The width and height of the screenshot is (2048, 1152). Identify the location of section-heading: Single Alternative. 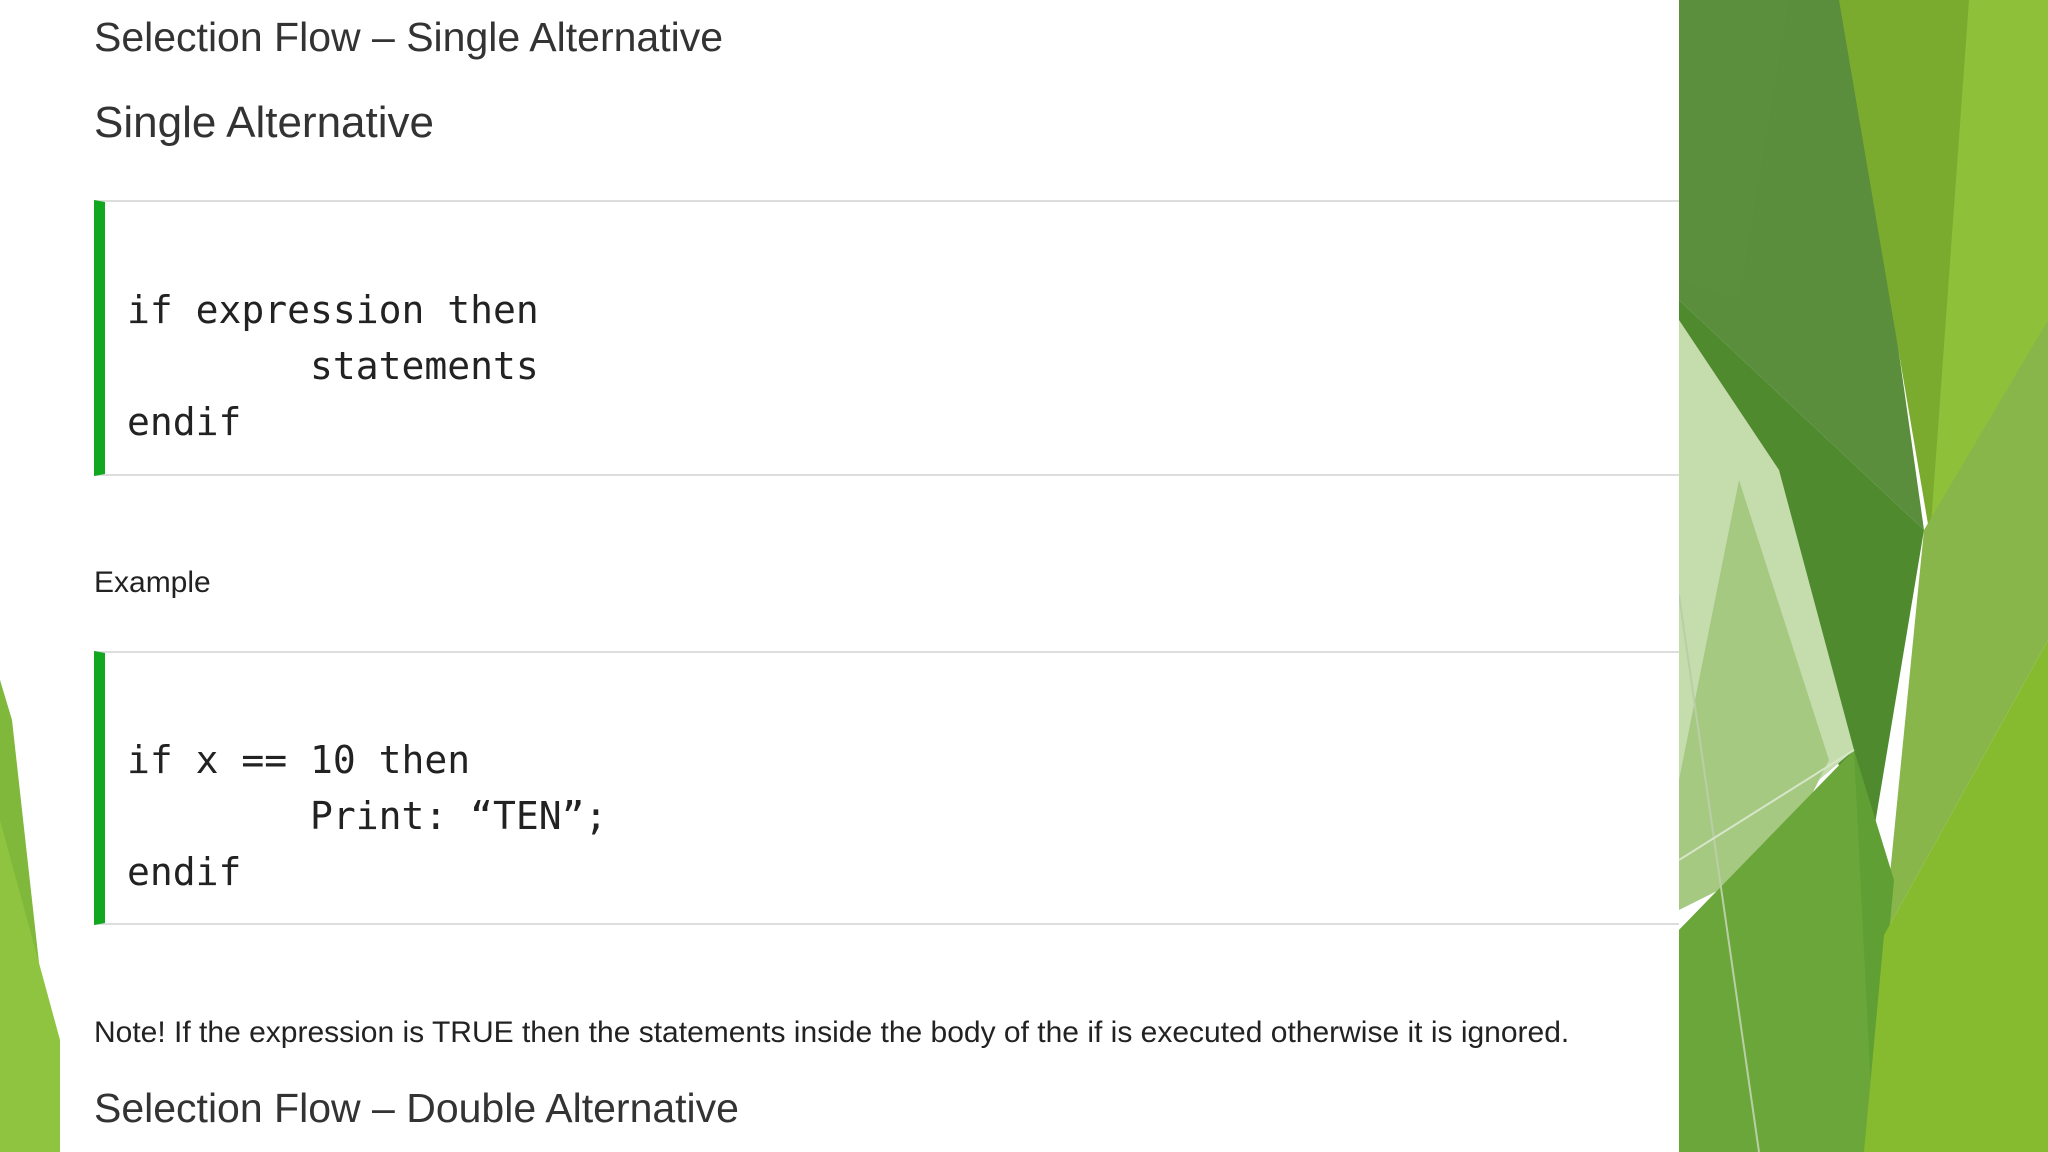
(264, 122).